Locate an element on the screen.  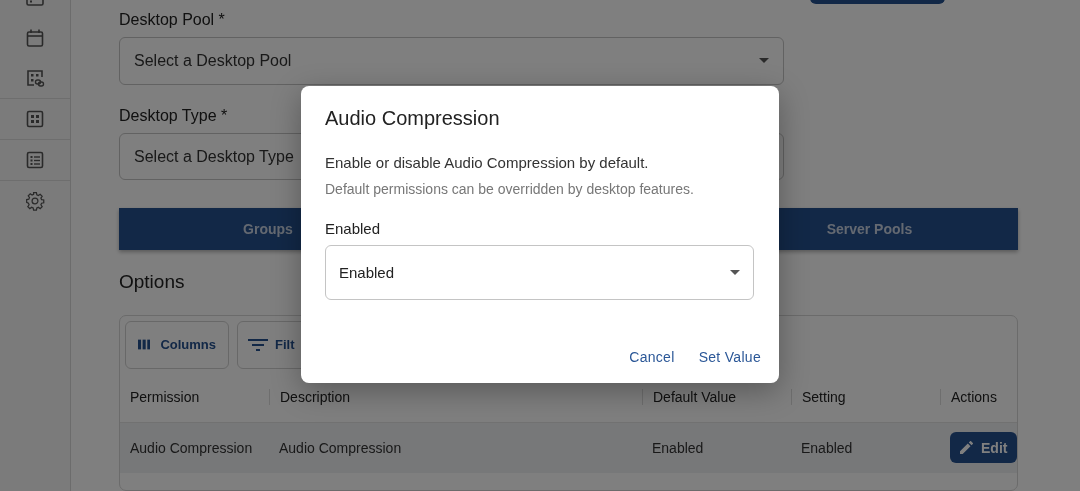
column-header: Description is located at coordinates (455, 396).